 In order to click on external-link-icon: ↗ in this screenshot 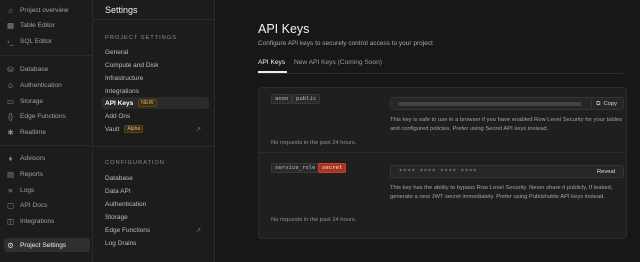, I will do `click(198, 129)`.